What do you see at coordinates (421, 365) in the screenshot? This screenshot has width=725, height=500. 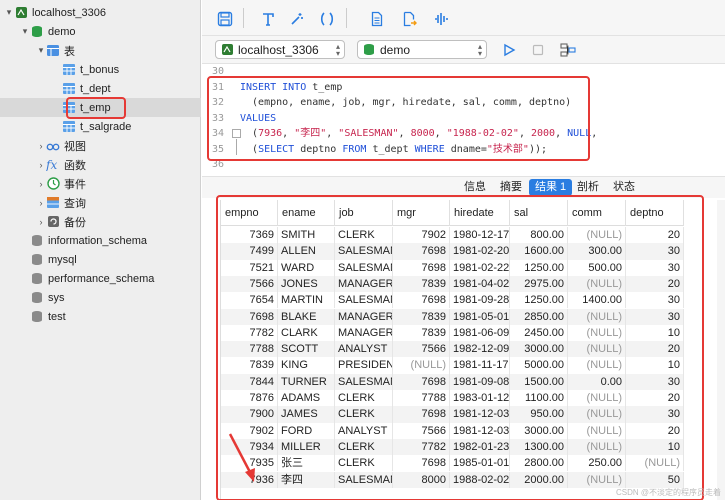 I see `cell-mgr: (NULL)` at bounding box center [421, 365].